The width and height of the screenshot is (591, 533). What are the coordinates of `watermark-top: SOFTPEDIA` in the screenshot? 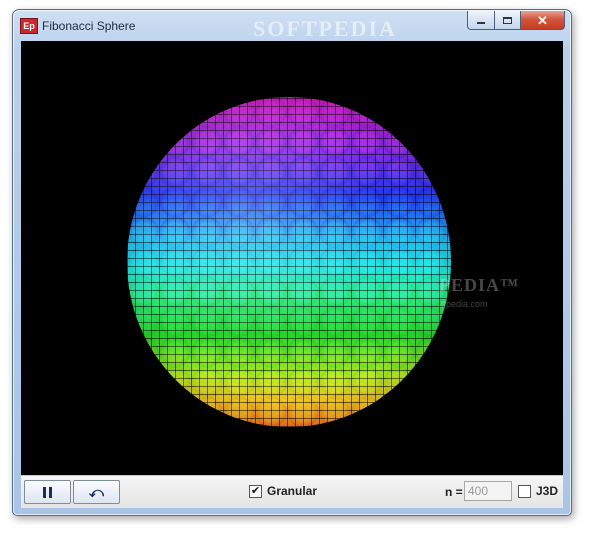 It's located at (325, 28).